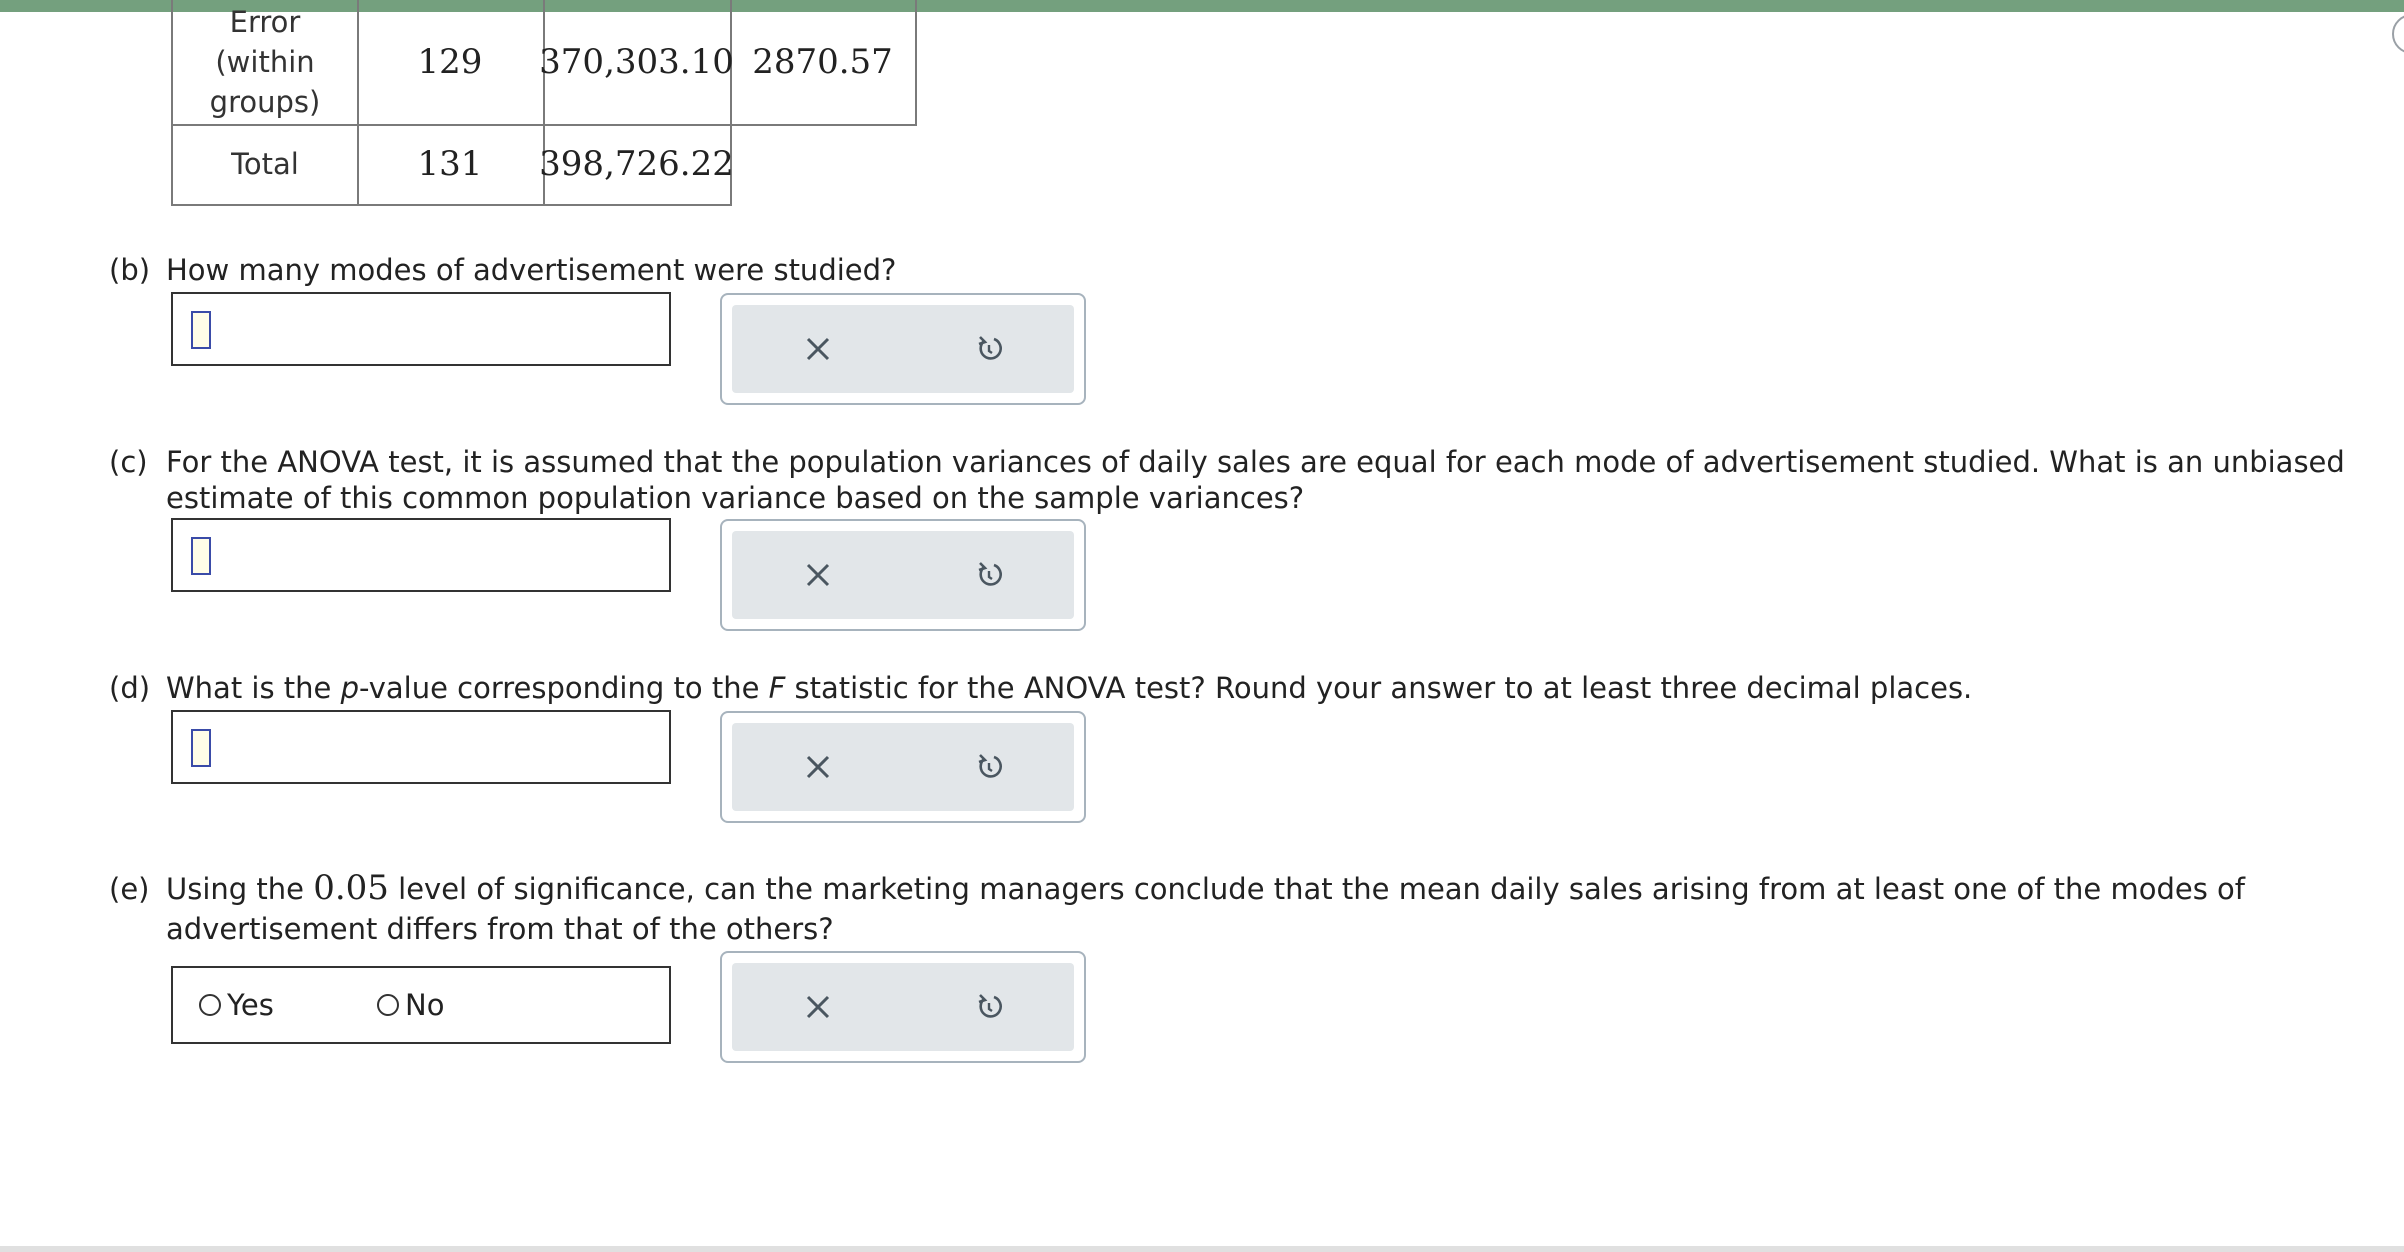 This screenshot has width=2404, height=1252. Describe the element at coordinates (130, 688) in the screenshot. I see `question-d-prefix: (d)` at that location.